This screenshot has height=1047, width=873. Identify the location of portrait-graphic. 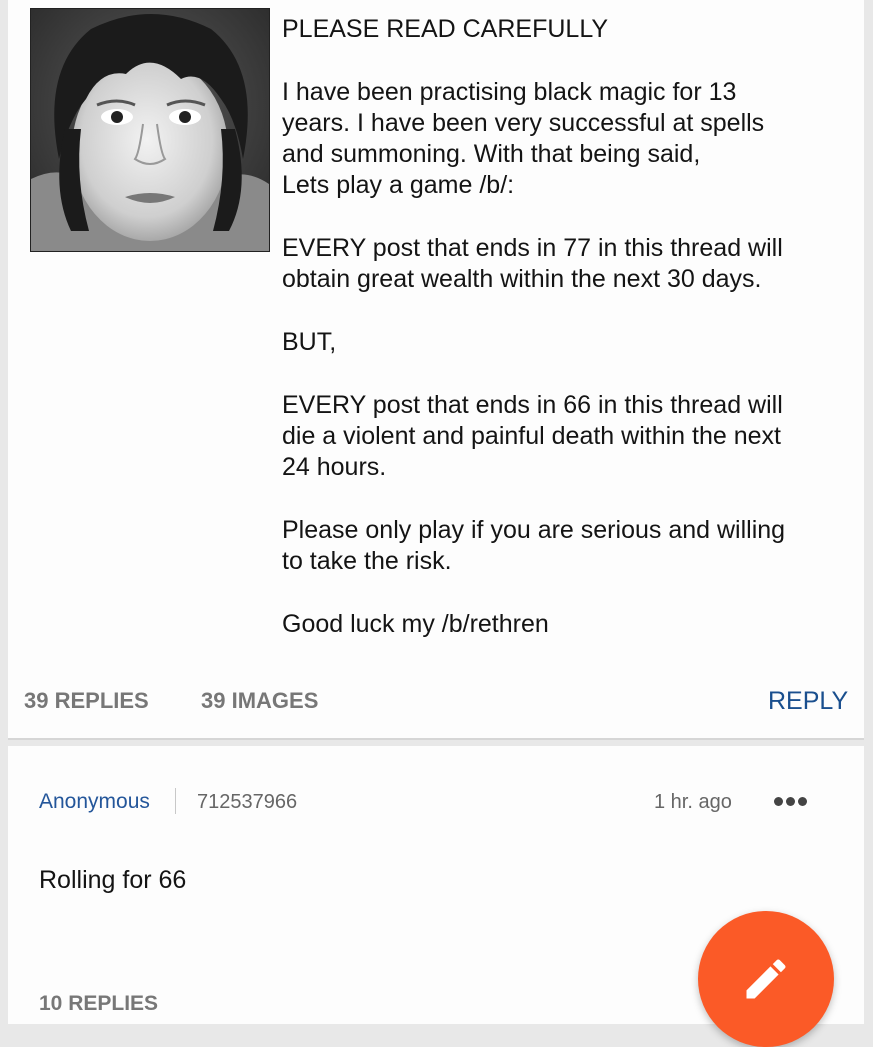
(150, 130).